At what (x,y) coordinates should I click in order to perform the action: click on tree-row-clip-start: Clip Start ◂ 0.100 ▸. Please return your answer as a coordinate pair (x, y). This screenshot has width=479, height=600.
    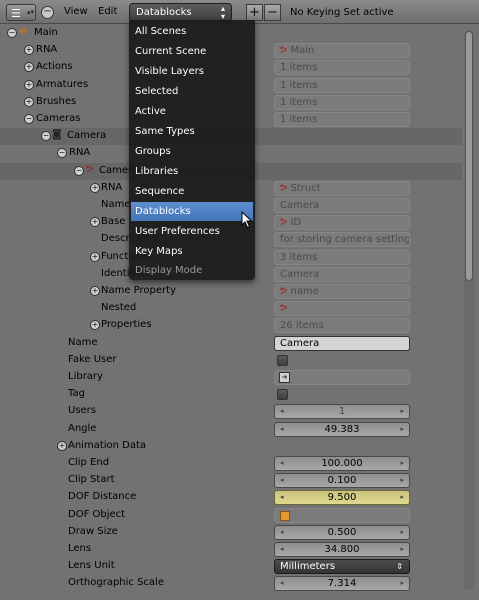
    Looking at the image, I should click on (231, 480).